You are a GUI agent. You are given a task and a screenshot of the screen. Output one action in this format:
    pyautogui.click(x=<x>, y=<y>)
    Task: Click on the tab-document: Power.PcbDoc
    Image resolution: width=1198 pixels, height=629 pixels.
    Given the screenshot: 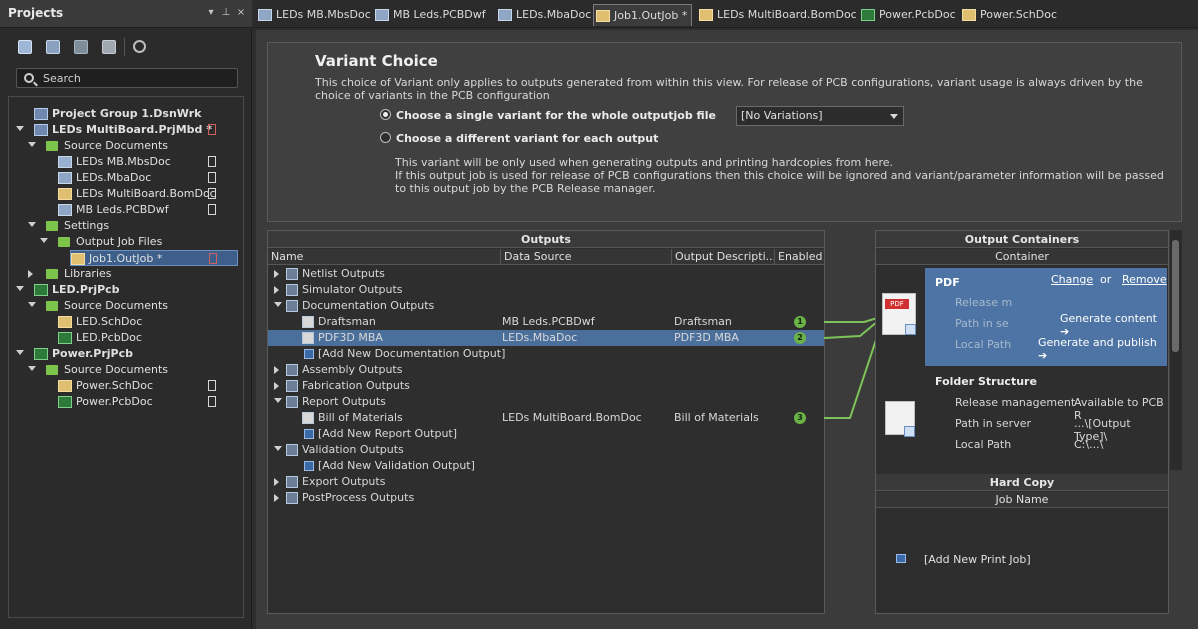 What is the action you would take?
    pyautogui.click(x=907, y=15)
    